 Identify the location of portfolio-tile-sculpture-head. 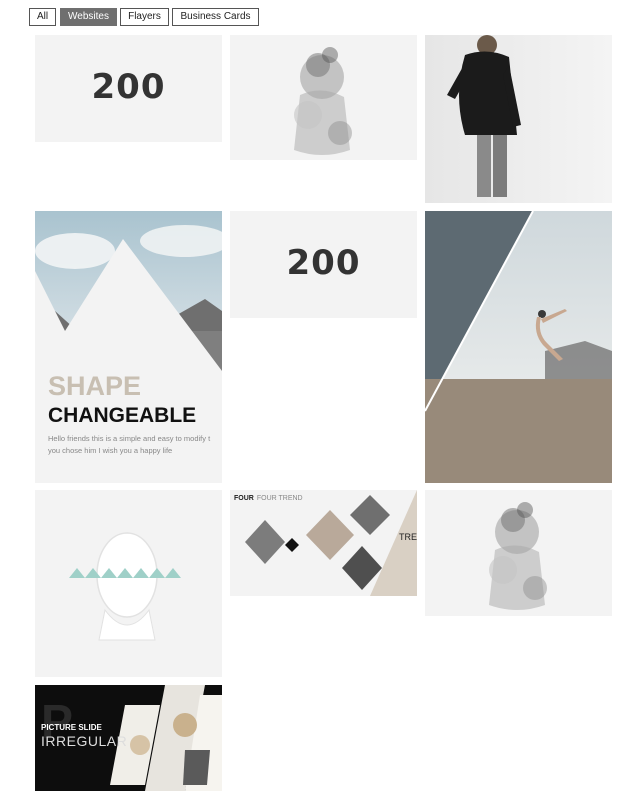
(128, 583).